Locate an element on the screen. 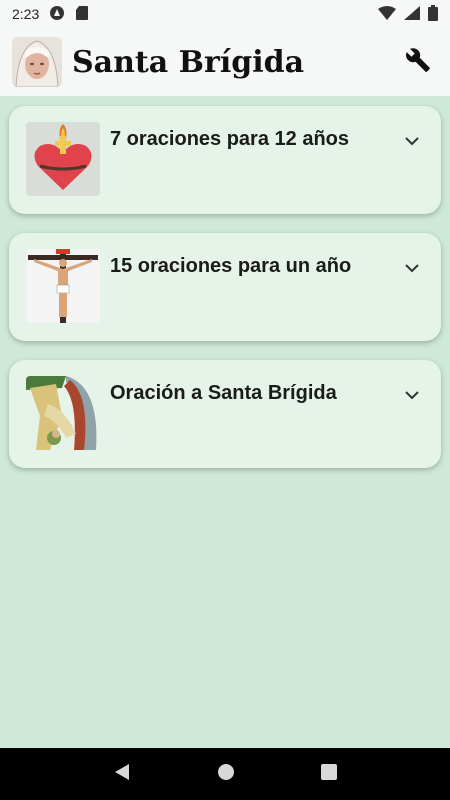  sd-card-icon is located at coordinates (82, 14).